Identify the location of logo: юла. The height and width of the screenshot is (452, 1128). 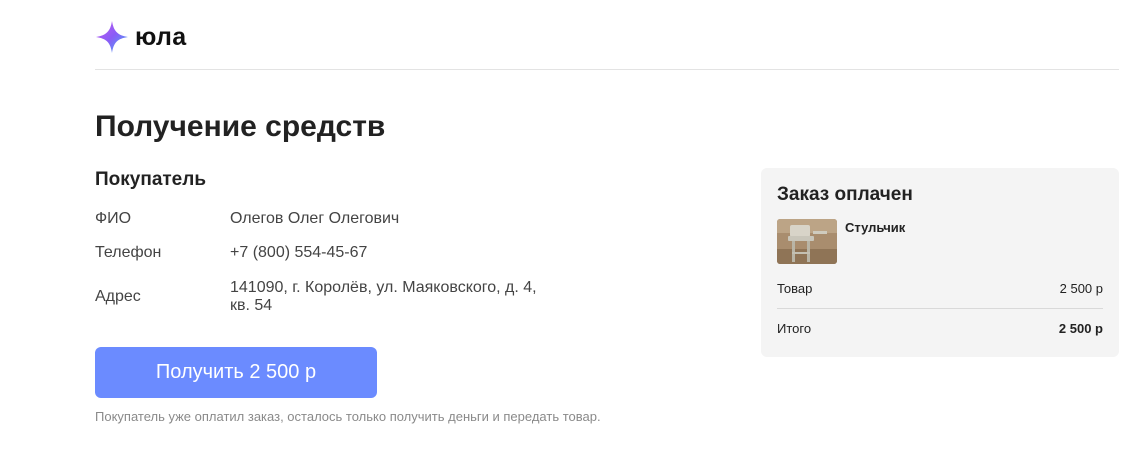
(140, 37).